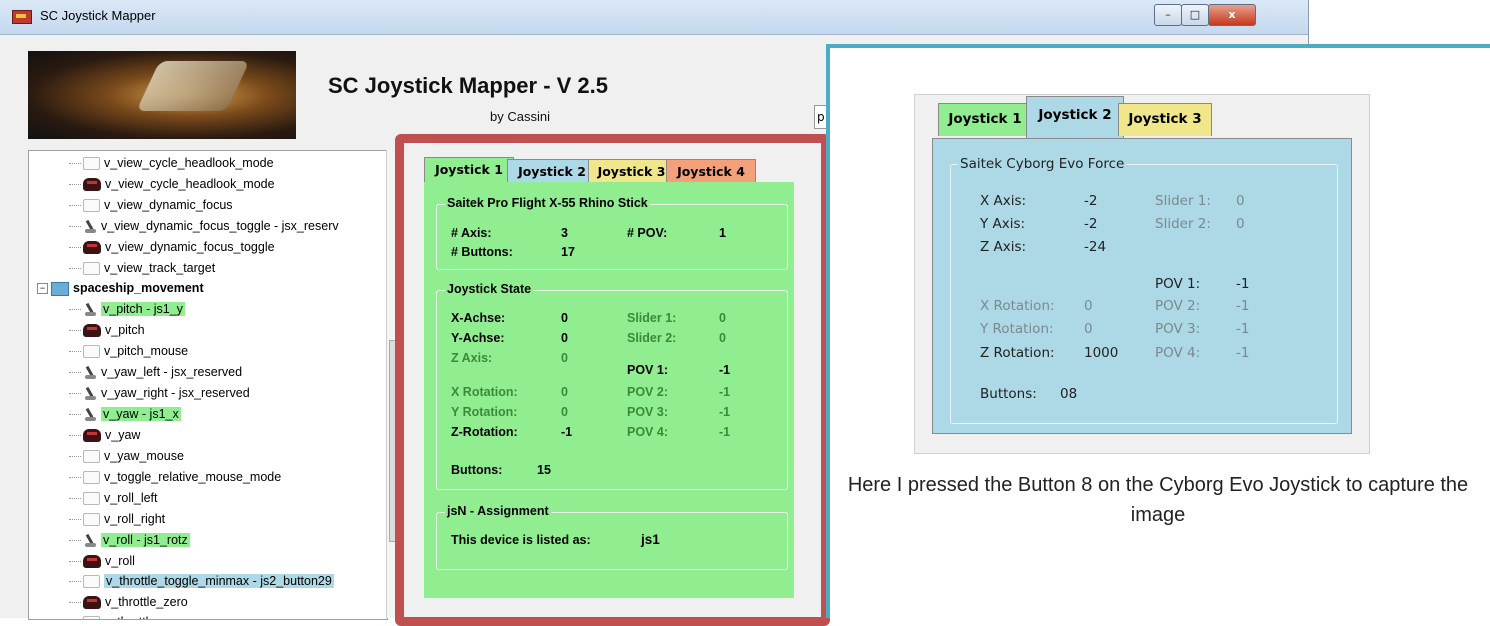  Describe the element at coordinates (564, 338) in the screenshot. I see `y-axis-value: 0` at that location.